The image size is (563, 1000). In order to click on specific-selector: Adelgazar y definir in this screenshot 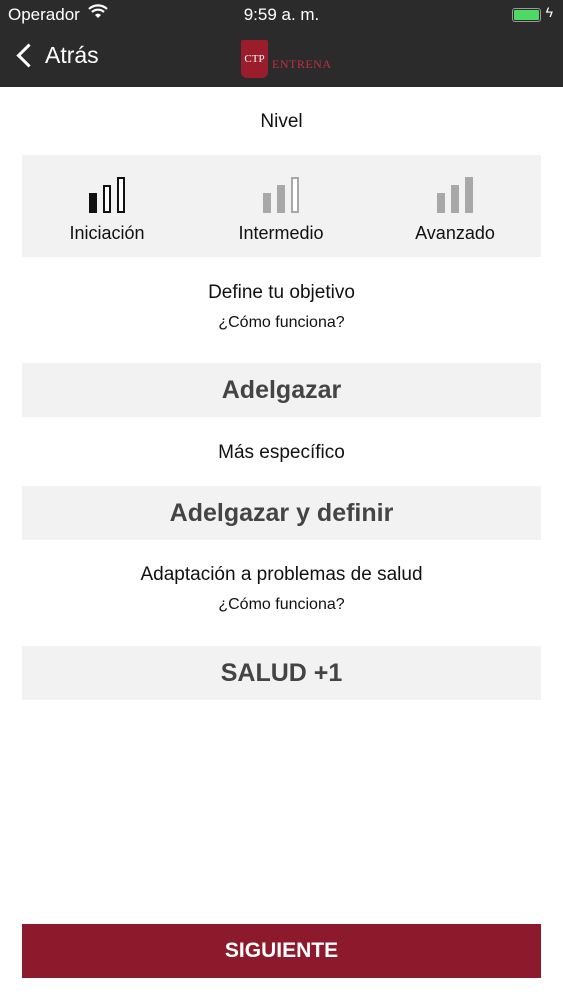, I will do `click(281, 513)`.